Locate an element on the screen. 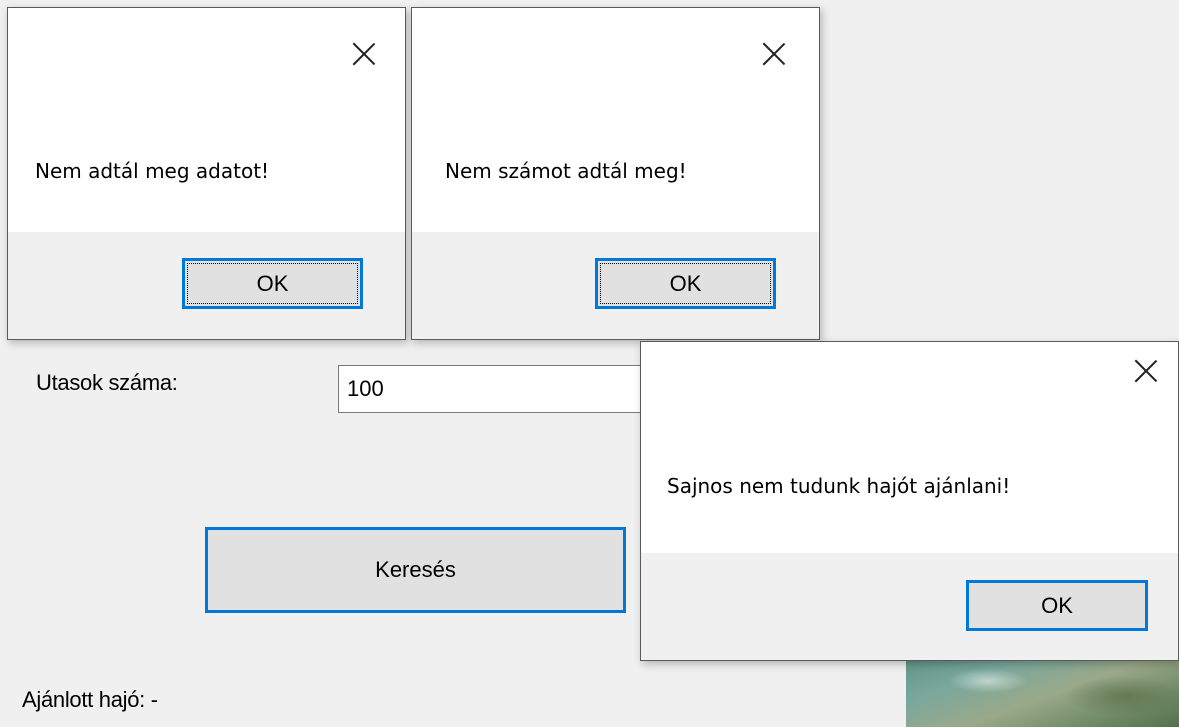  ship-picture is located at coordinates (1042, 688).